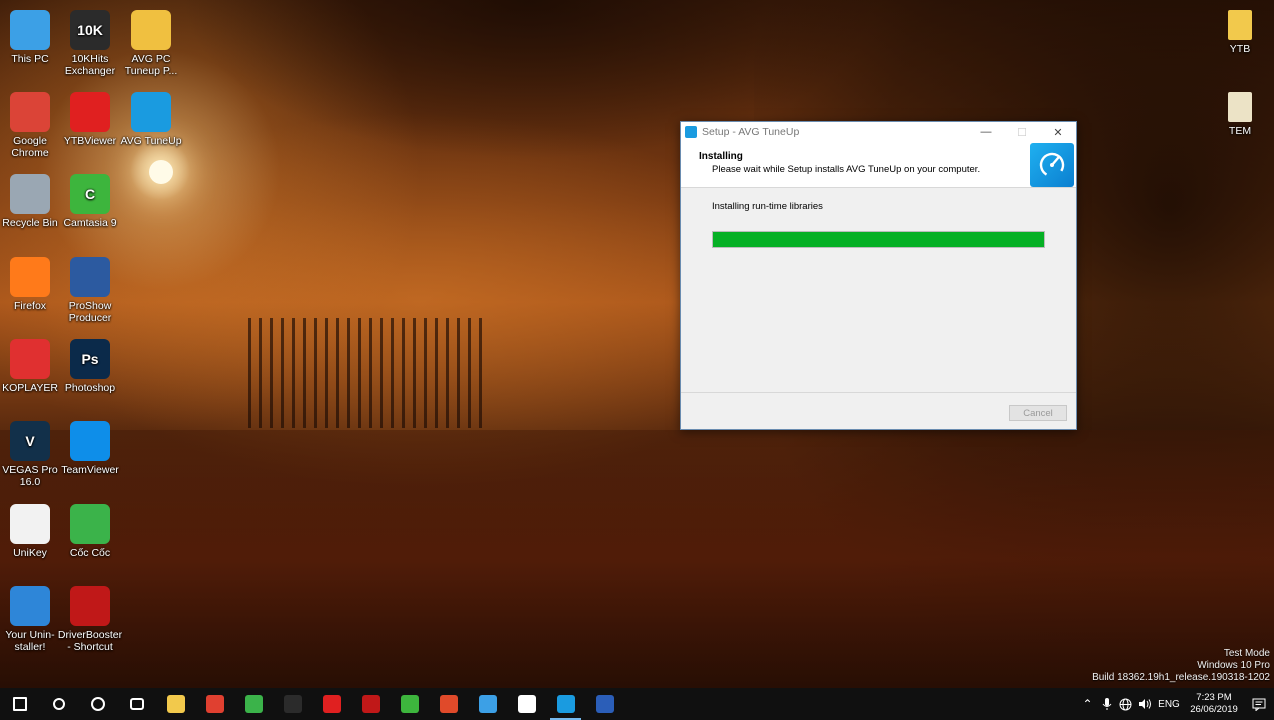 The image size is (1274, 720). What do you see at coordinates (1106, 704) in the screenshot?
I see `microphone-icon` at bounding box center [1106, 704].